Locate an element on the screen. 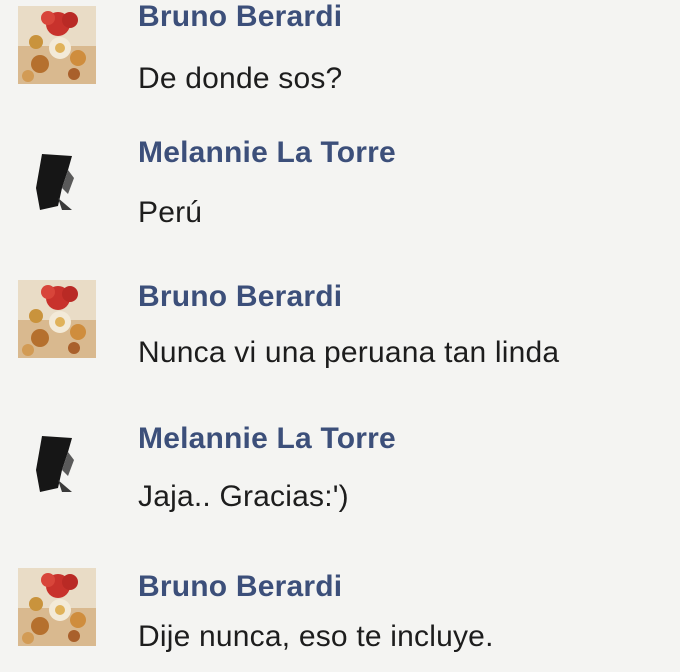  message-text: De donde sos? is located at coordinates (240, 78).